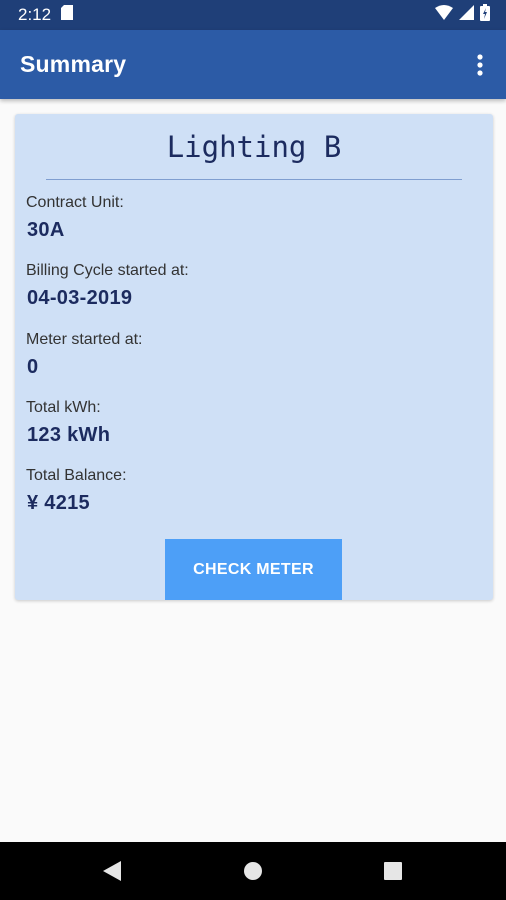 Image resolution: width=506 pixels, height=900 pixels. I want to click on home-icon, so click(253, 871).